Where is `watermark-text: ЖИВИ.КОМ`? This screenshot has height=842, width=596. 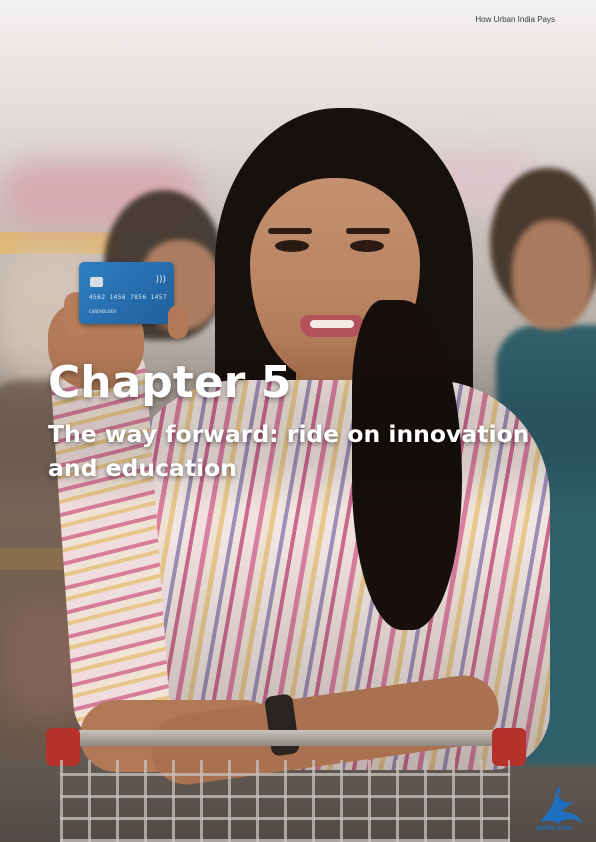 watermark-text: ЖИВИ.КОМ is located at coordinates (554, 829).